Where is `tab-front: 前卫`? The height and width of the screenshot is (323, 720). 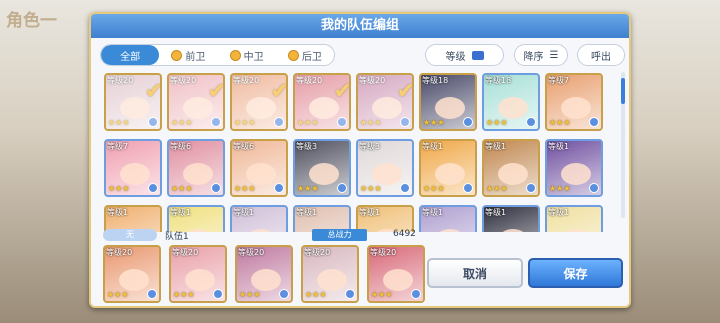
tab-front: 前卫 is located at coordinates (188, 55).